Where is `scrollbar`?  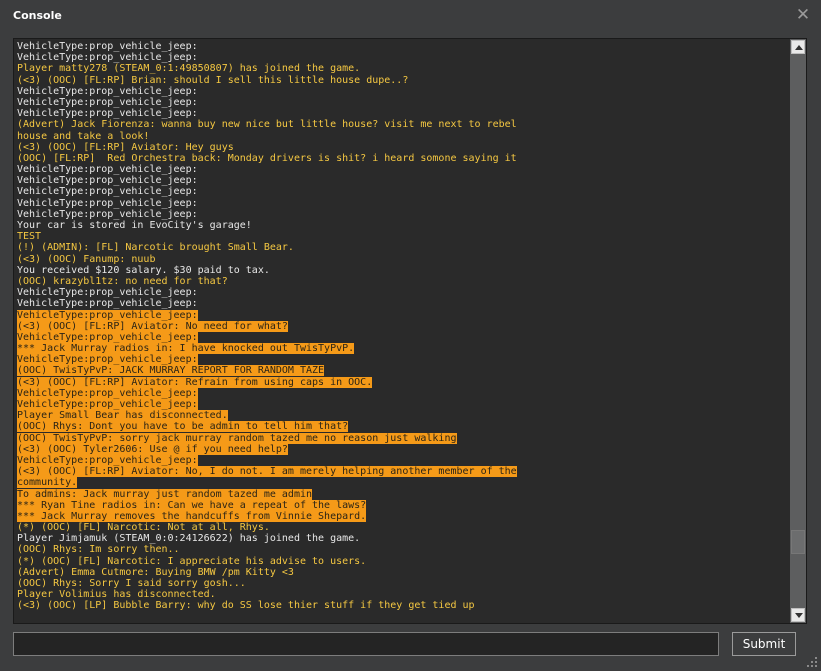
scrollbar is located at coordinates (798, 331).